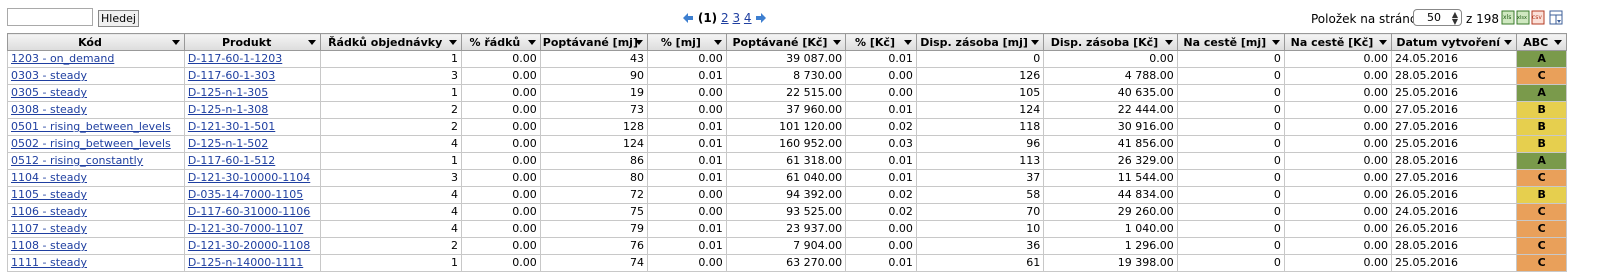 The width and height of the screenshot is (1598, 278). I want to click on product-link: D-117-60-1-512, so click(231, 160).